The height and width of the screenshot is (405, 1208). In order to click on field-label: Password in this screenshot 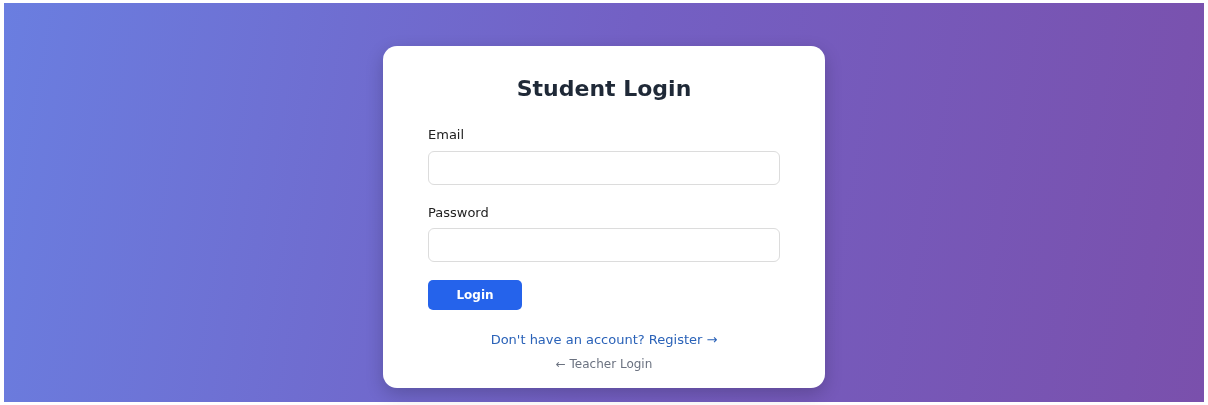, I will do `click(458, 212)`.